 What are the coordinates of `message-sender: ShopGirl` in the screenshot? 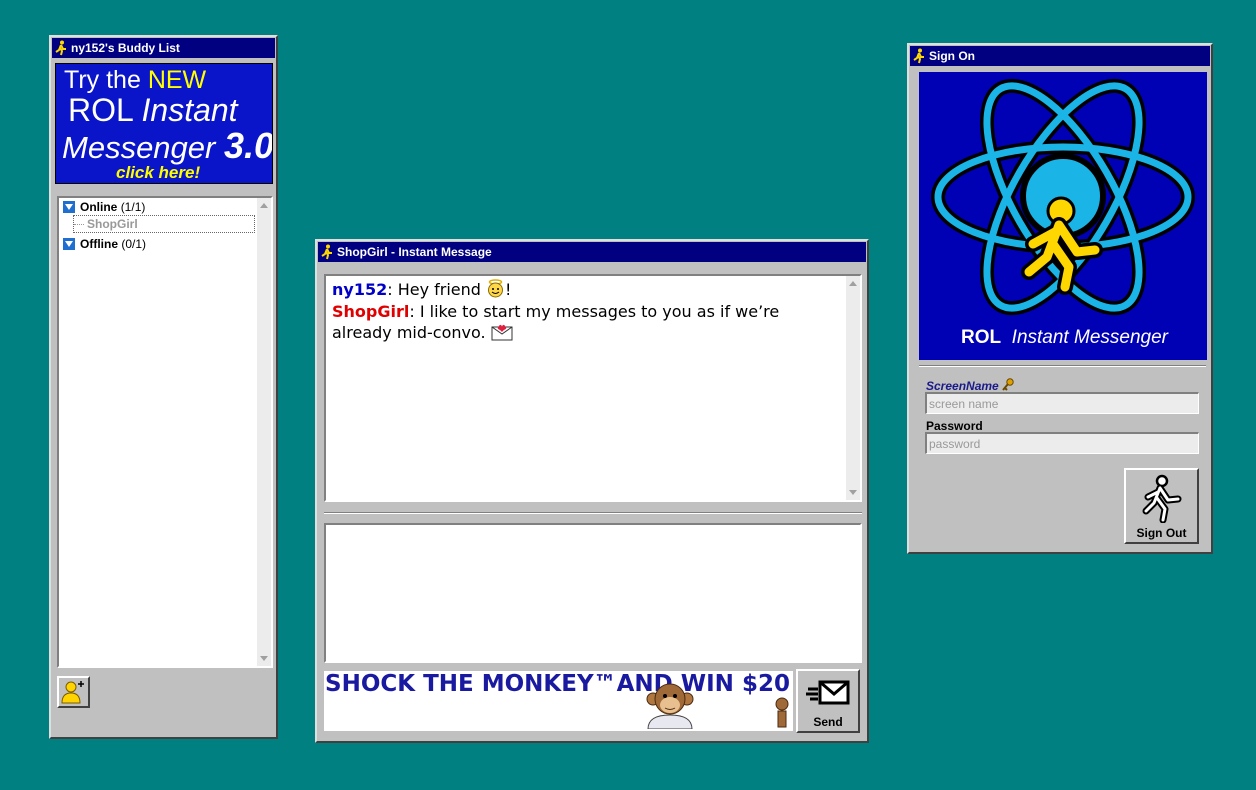 It's located at (371, 311).